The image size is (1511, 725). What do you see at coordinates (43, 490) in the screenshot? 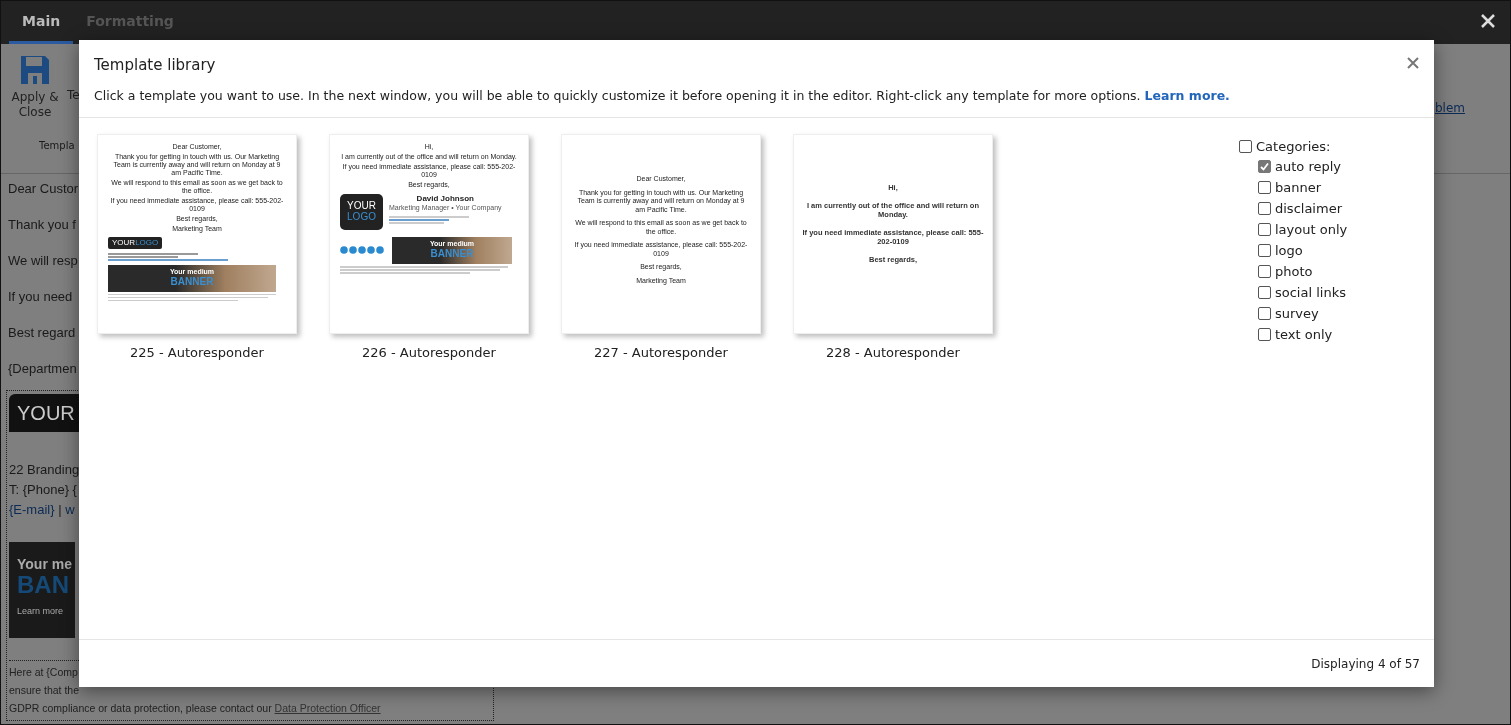
I see `phone-text: T: {Phone} {` at bounding box center [43, 490].